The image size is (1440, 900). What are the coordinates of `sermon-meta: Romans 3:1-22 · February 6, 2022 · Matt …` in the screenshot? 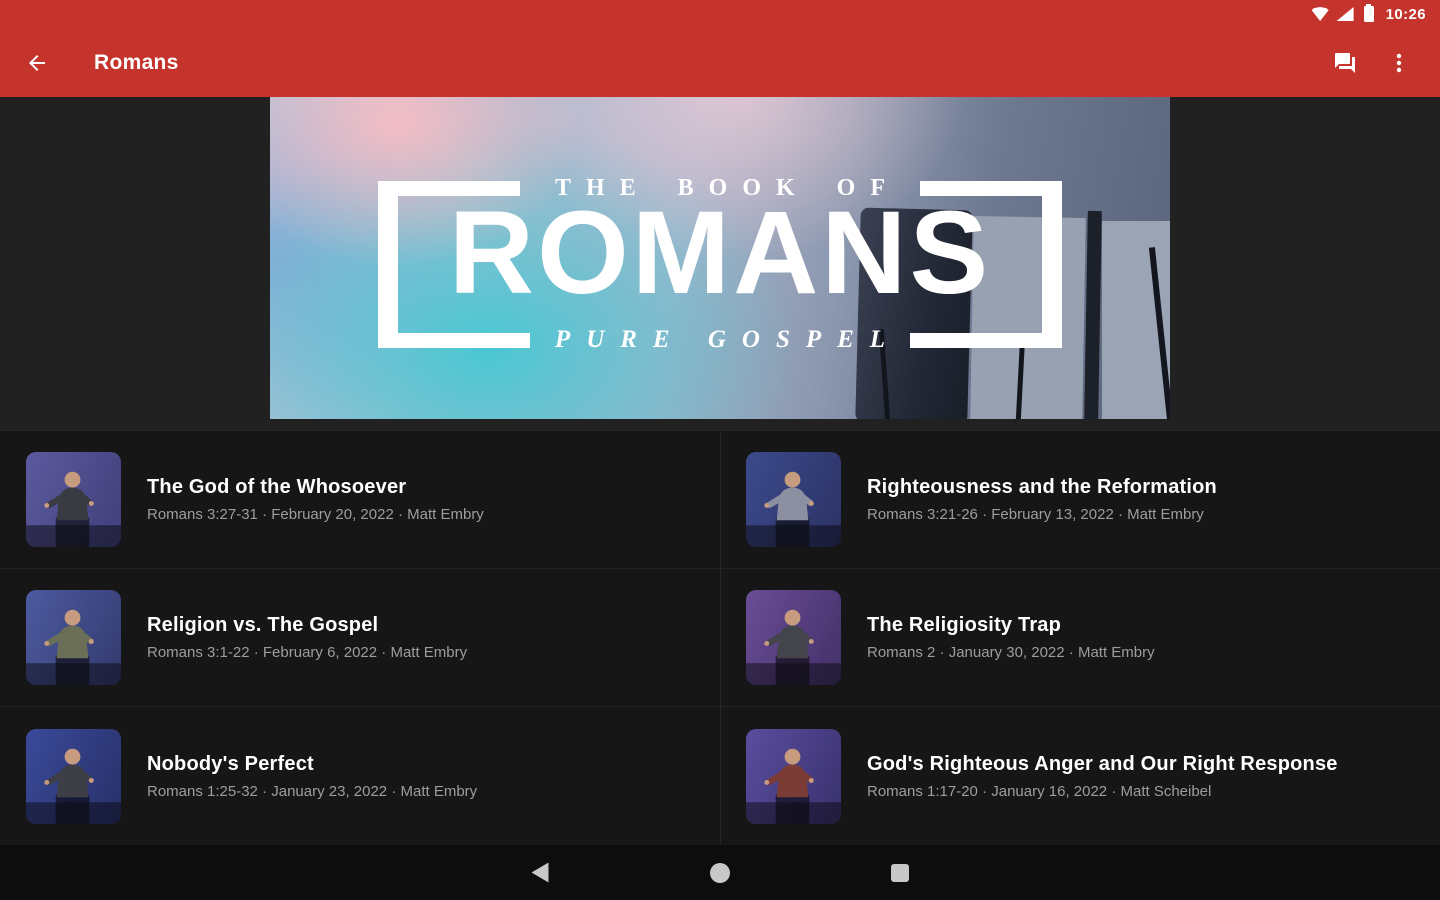 It's located at (307, 652).